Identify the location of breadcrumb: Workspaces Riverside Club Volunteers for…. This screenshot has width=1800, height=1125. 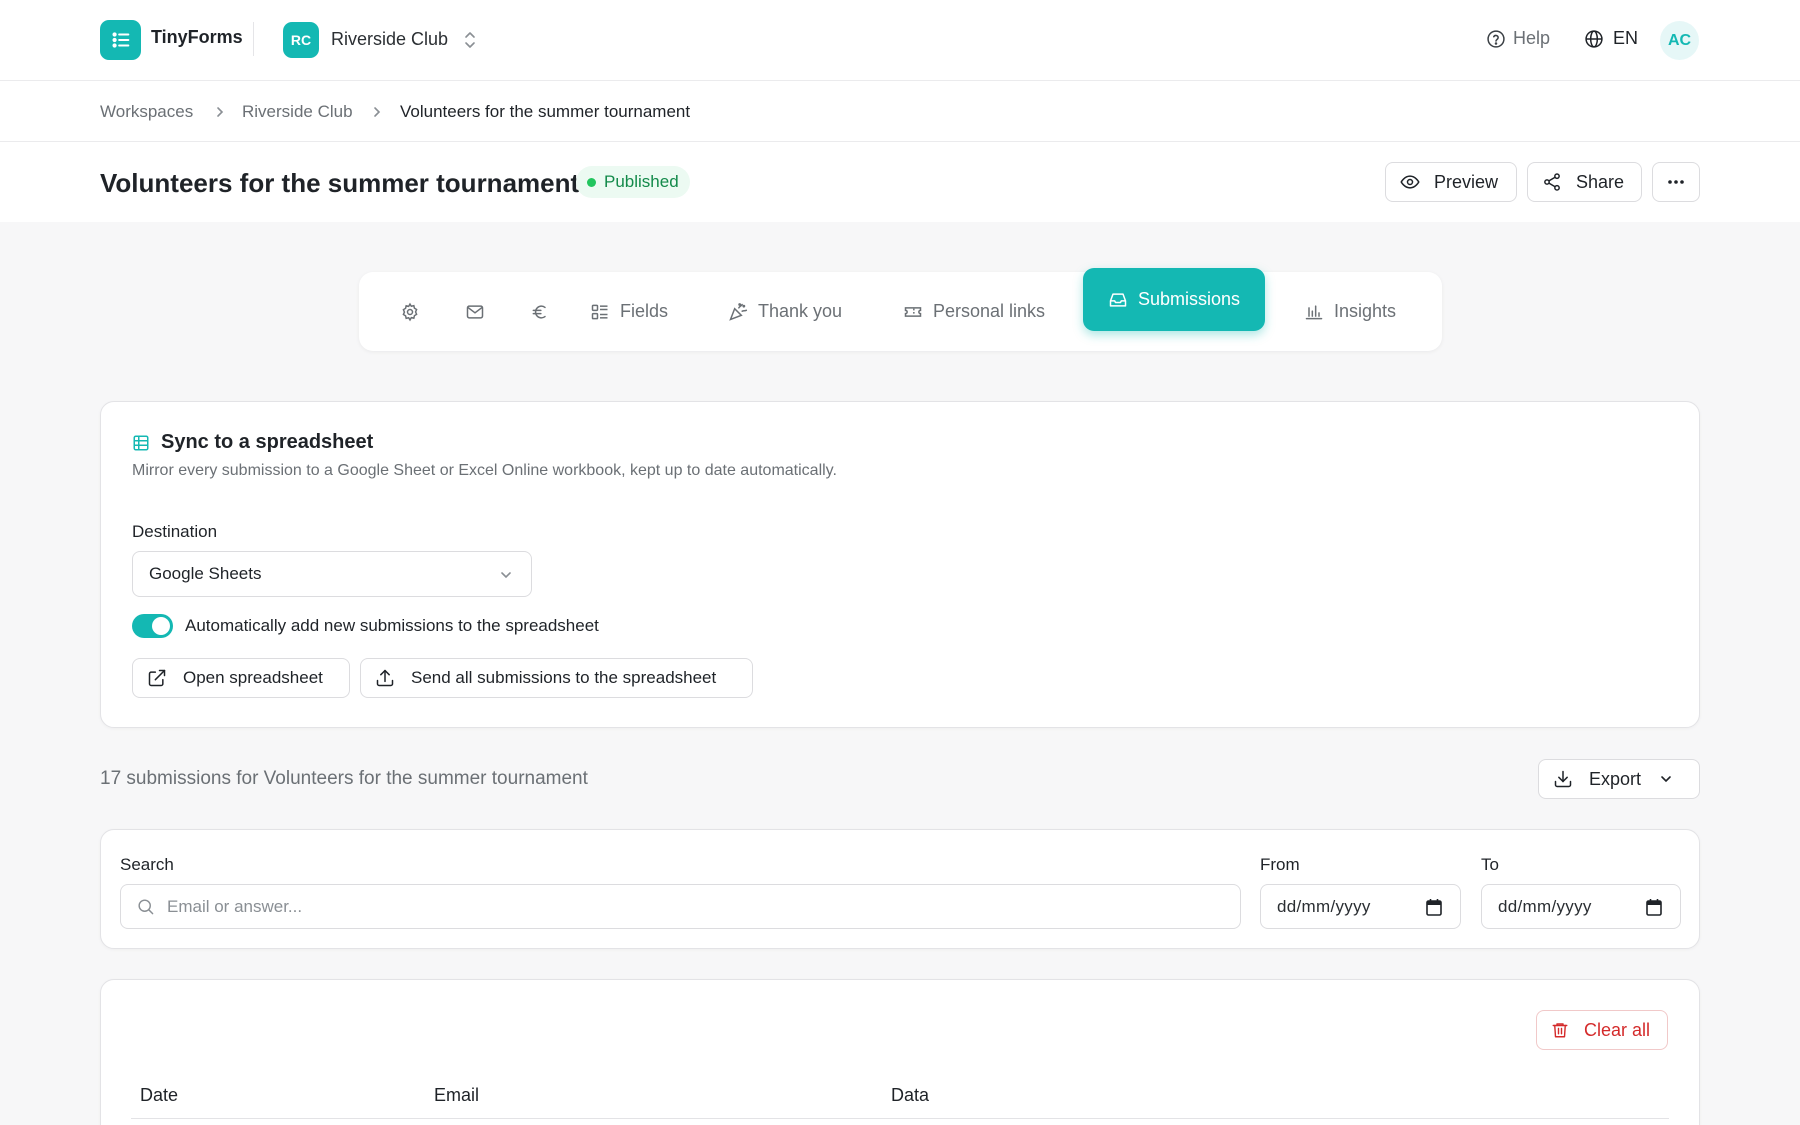
(900, 111).